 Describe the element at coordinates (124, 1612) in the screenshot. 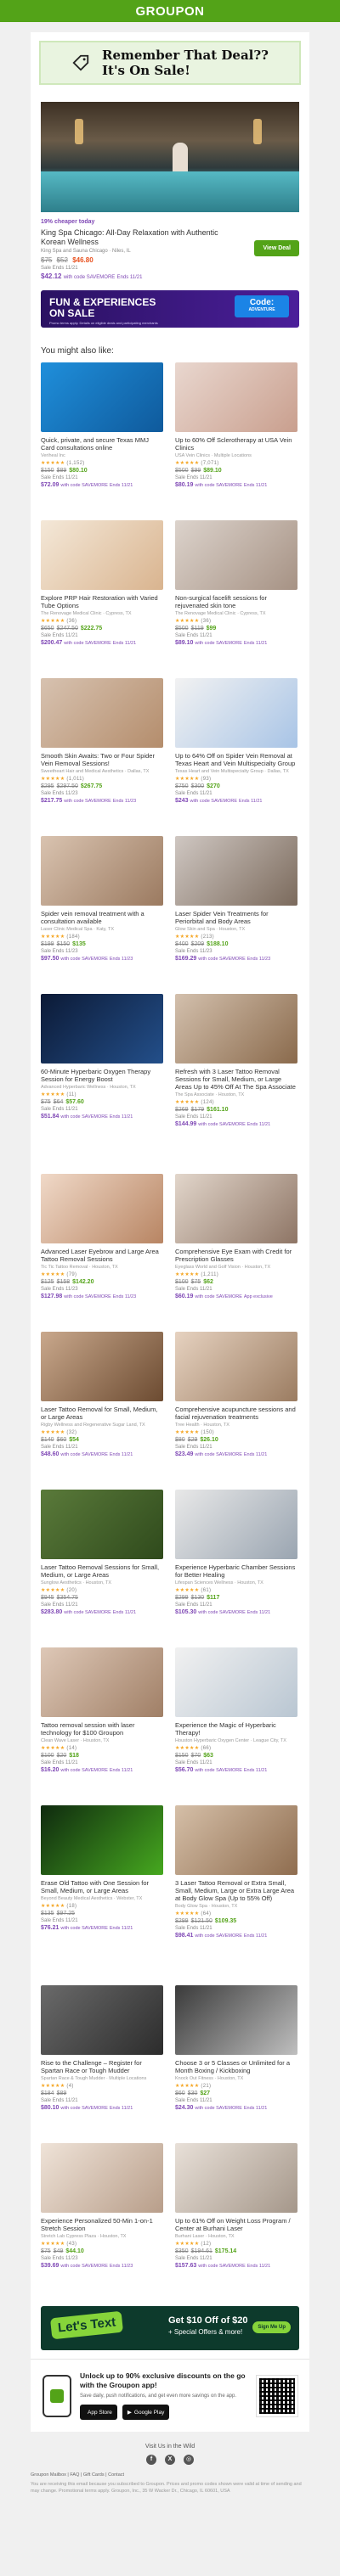

I see `code-ends: Ends 11/21` at that location.